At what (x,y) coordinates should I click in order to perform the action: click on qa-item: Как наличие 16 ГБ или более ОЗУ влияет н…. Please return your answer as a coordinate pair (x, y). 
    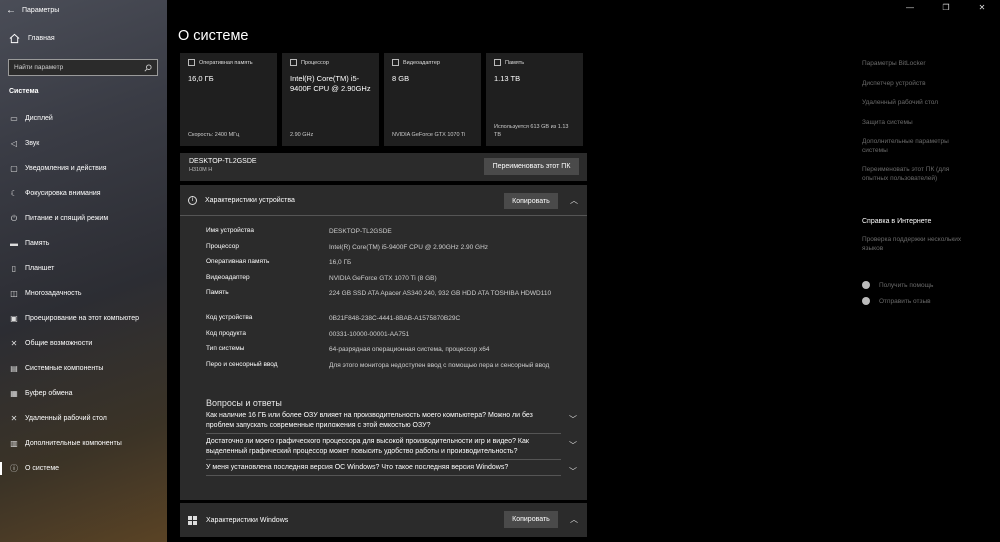
    Looking at the image, I should click on (391, 422).